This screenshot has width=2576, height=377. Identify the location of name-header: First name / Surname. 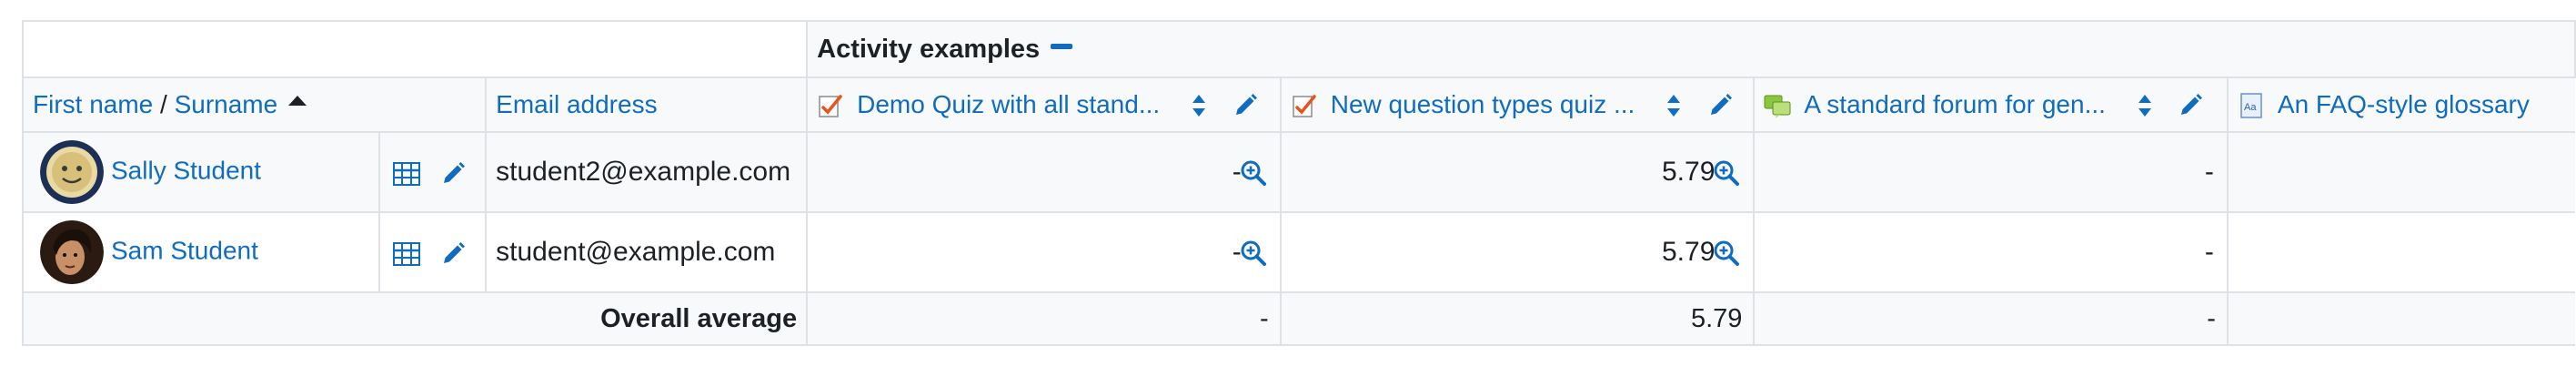
(254, 105).